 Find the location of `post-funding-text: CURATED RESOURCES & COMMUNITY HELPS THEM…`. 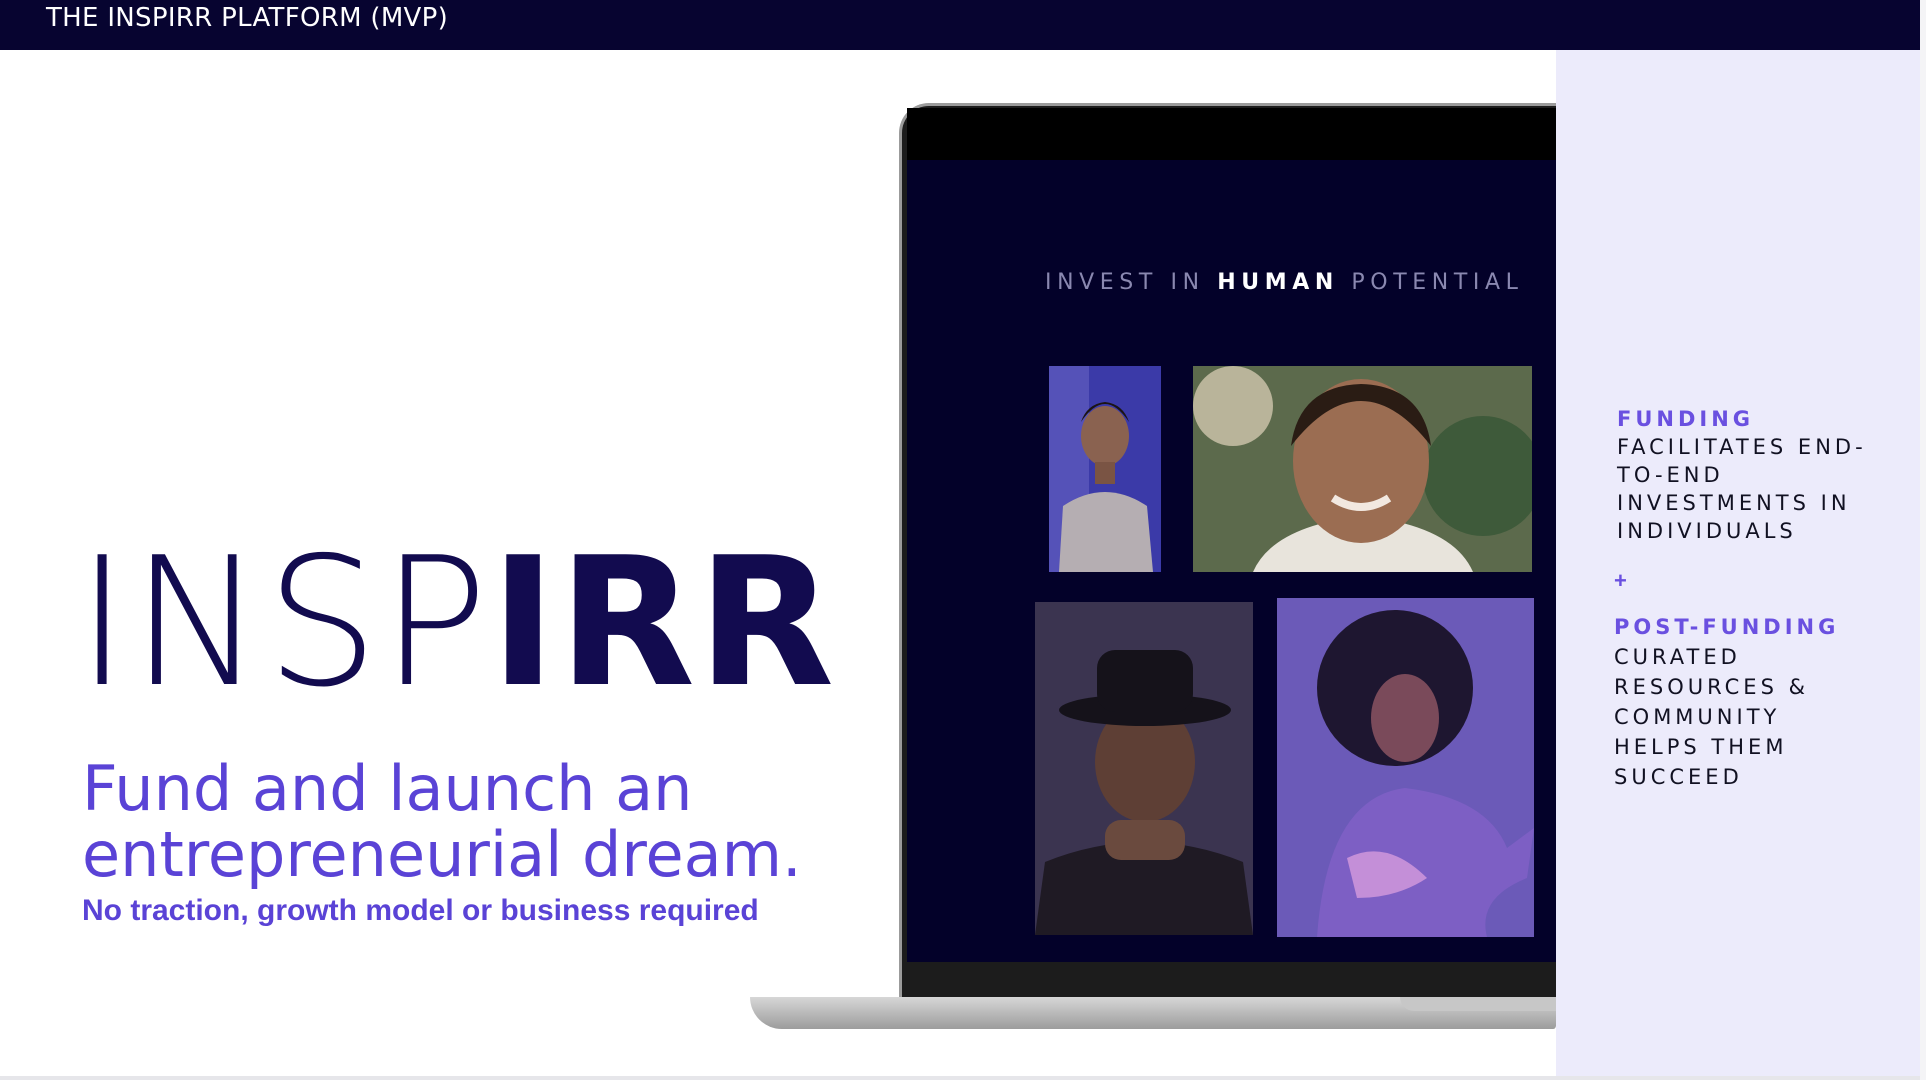

post-funding-text: CURATED RESOURCES & COMMUNITY HELPS THEM… is located at coordinates (1711, 717).